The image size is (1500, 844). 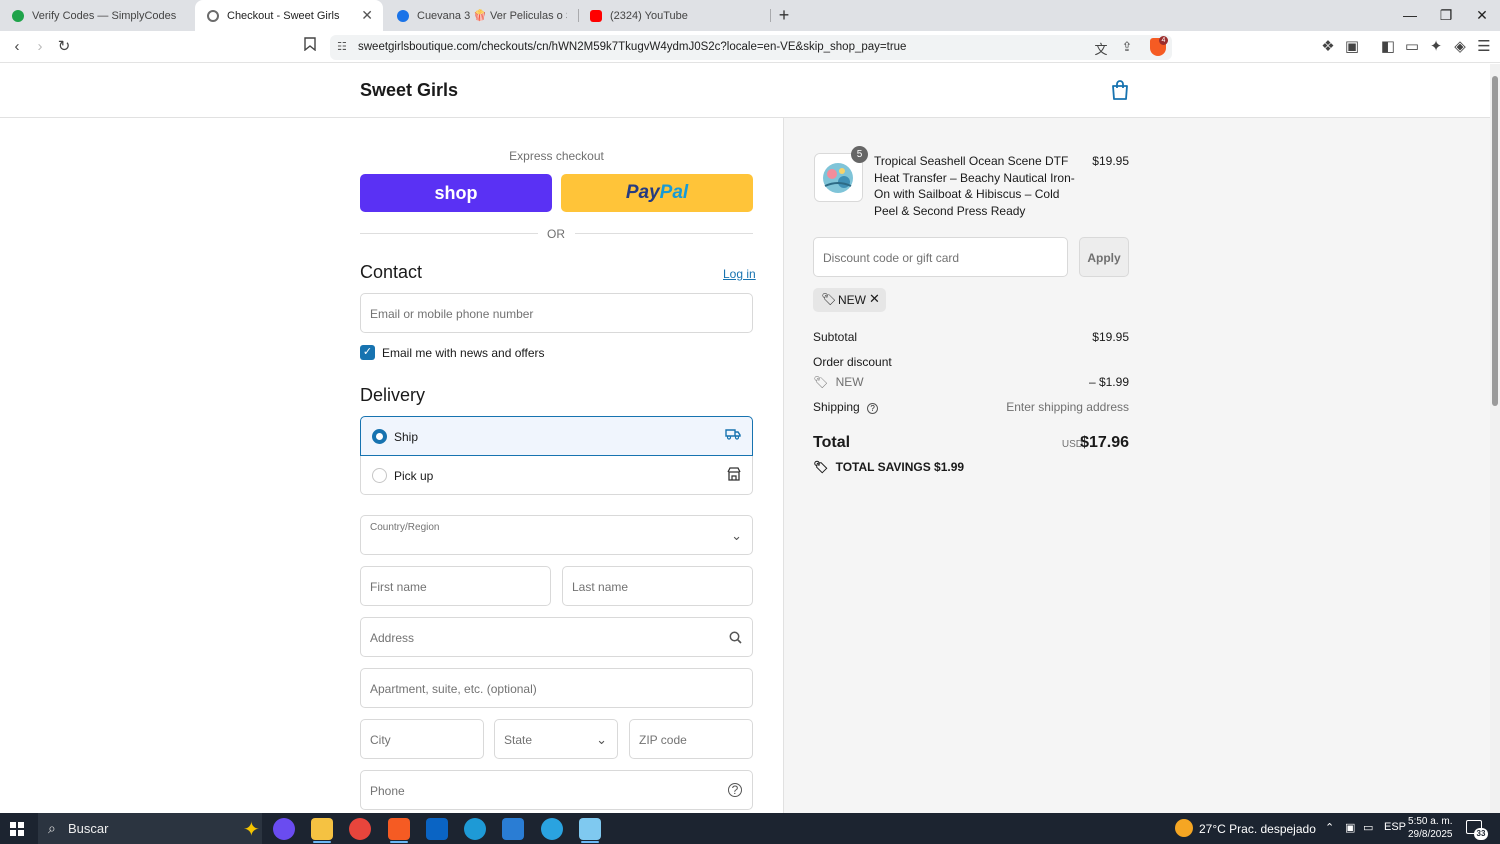 I want to click on tab-cuevana: Cuevana 3 🍿 Ver Peliculas o Series G, so click(x=481, y=15).